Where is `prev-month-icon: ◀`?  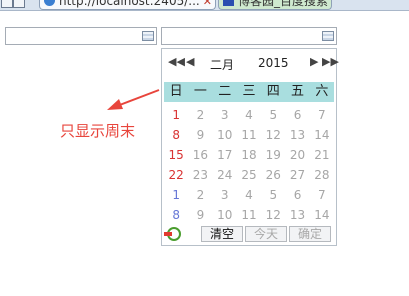
prev-month-icon: ◀ is located at coordinates (190, 61).